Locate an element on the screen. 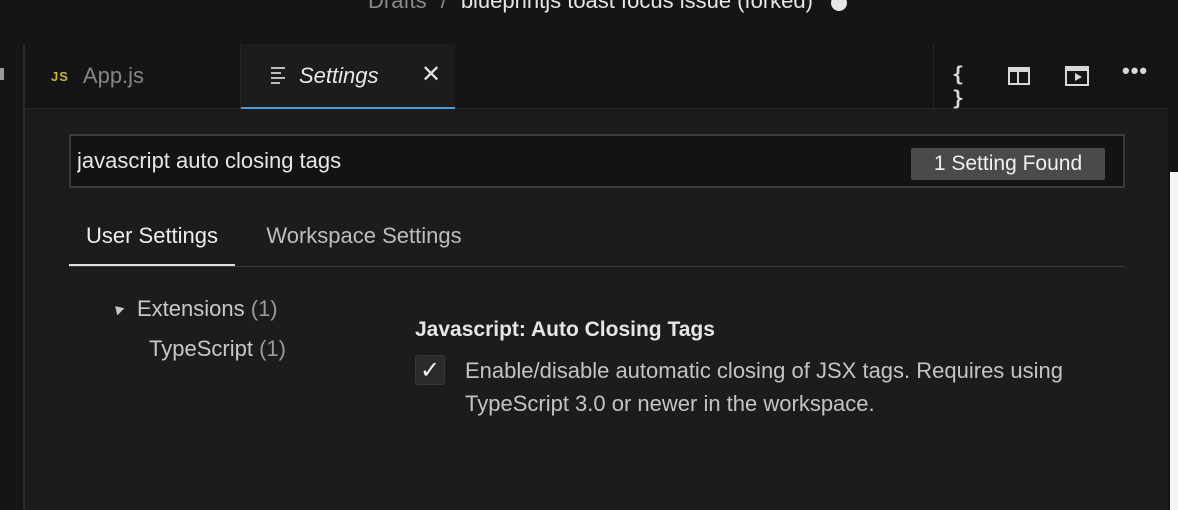 This screenshot has height=510, width=1178. close-icon: ✕ is located at coordinates (431, 75).